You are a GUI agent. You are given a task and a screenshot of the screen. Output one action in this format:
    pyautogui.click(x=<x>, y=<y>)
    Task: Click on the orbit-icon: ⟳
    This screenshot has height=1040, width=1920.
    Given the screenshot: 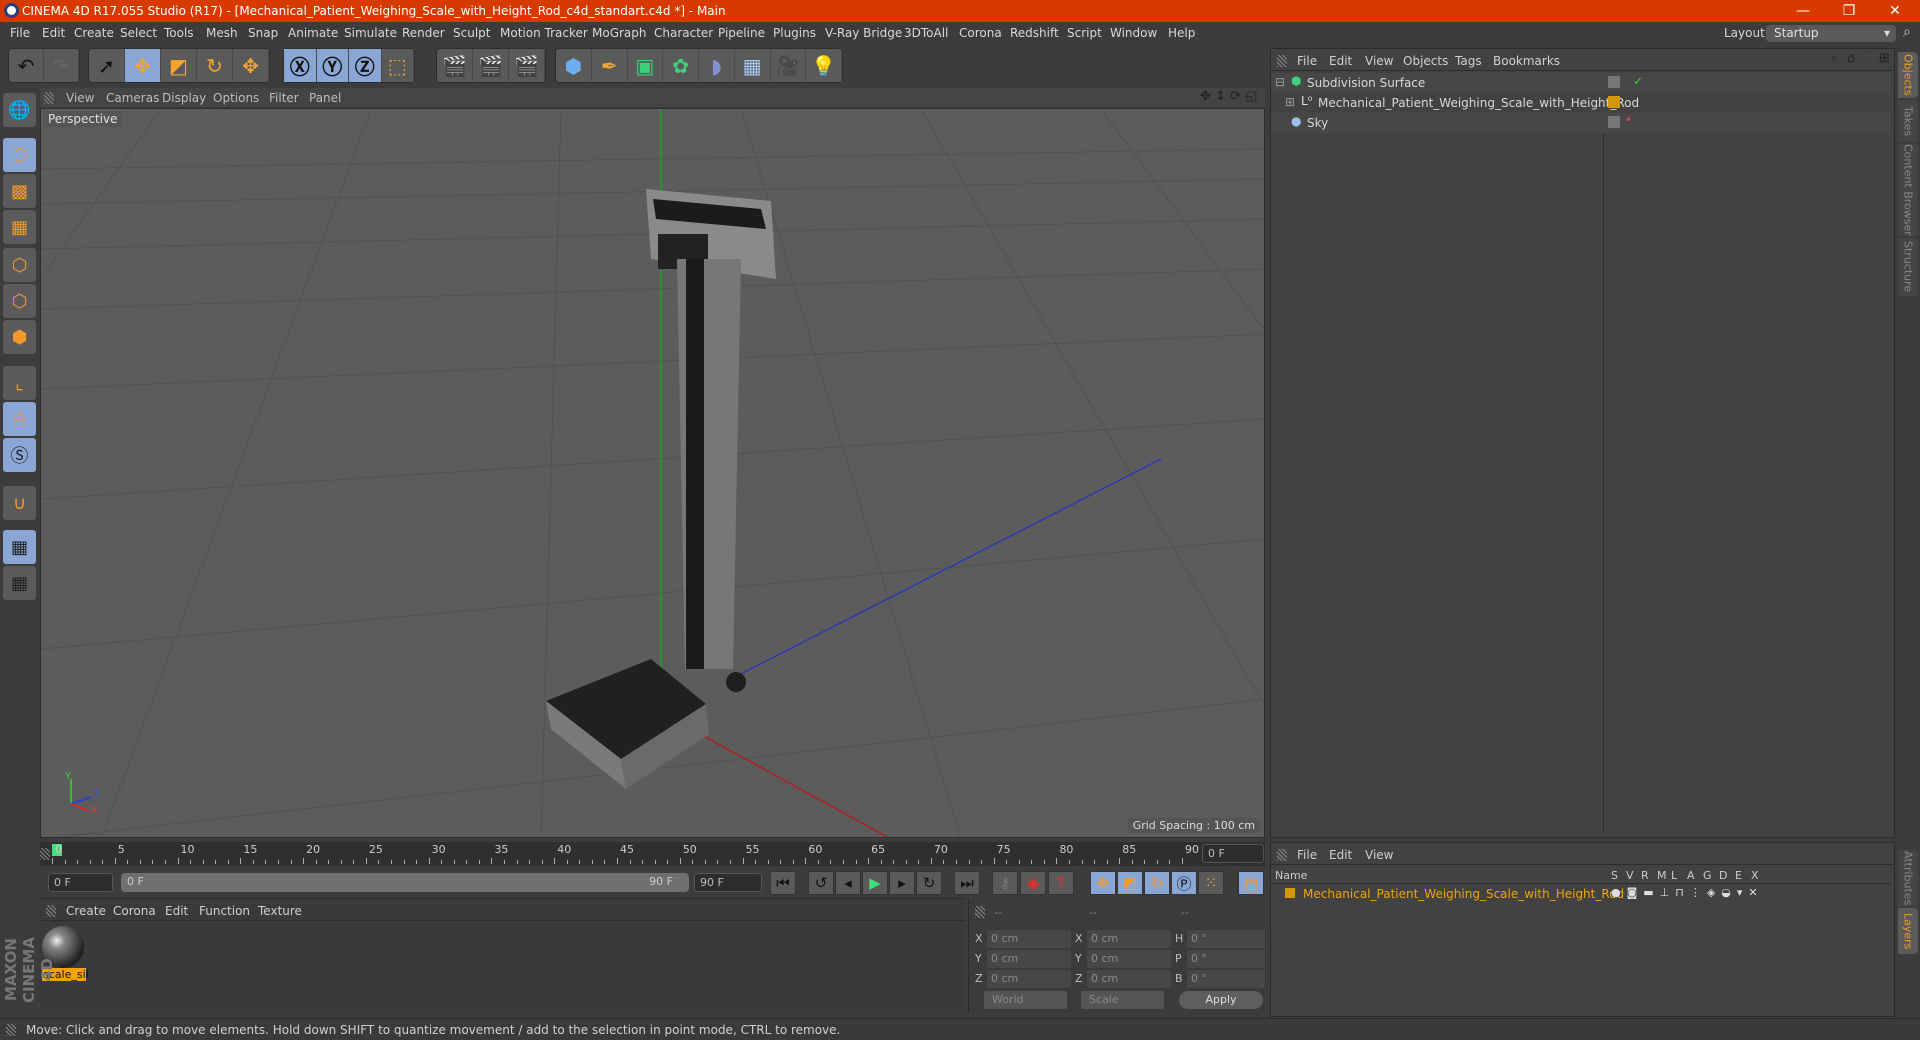 What is the action you would take?
    pyautogui.click(x=1235, y=96)
    